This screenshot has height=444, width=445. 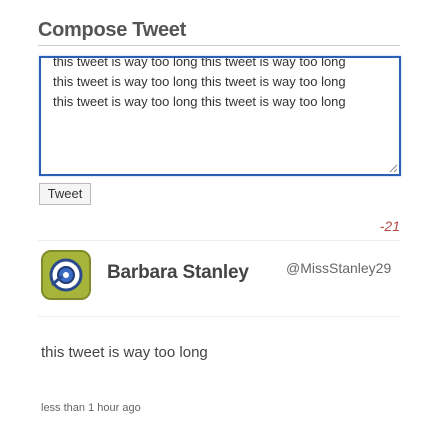 I want to click on char-count: -21, so click(x=389, y=226).